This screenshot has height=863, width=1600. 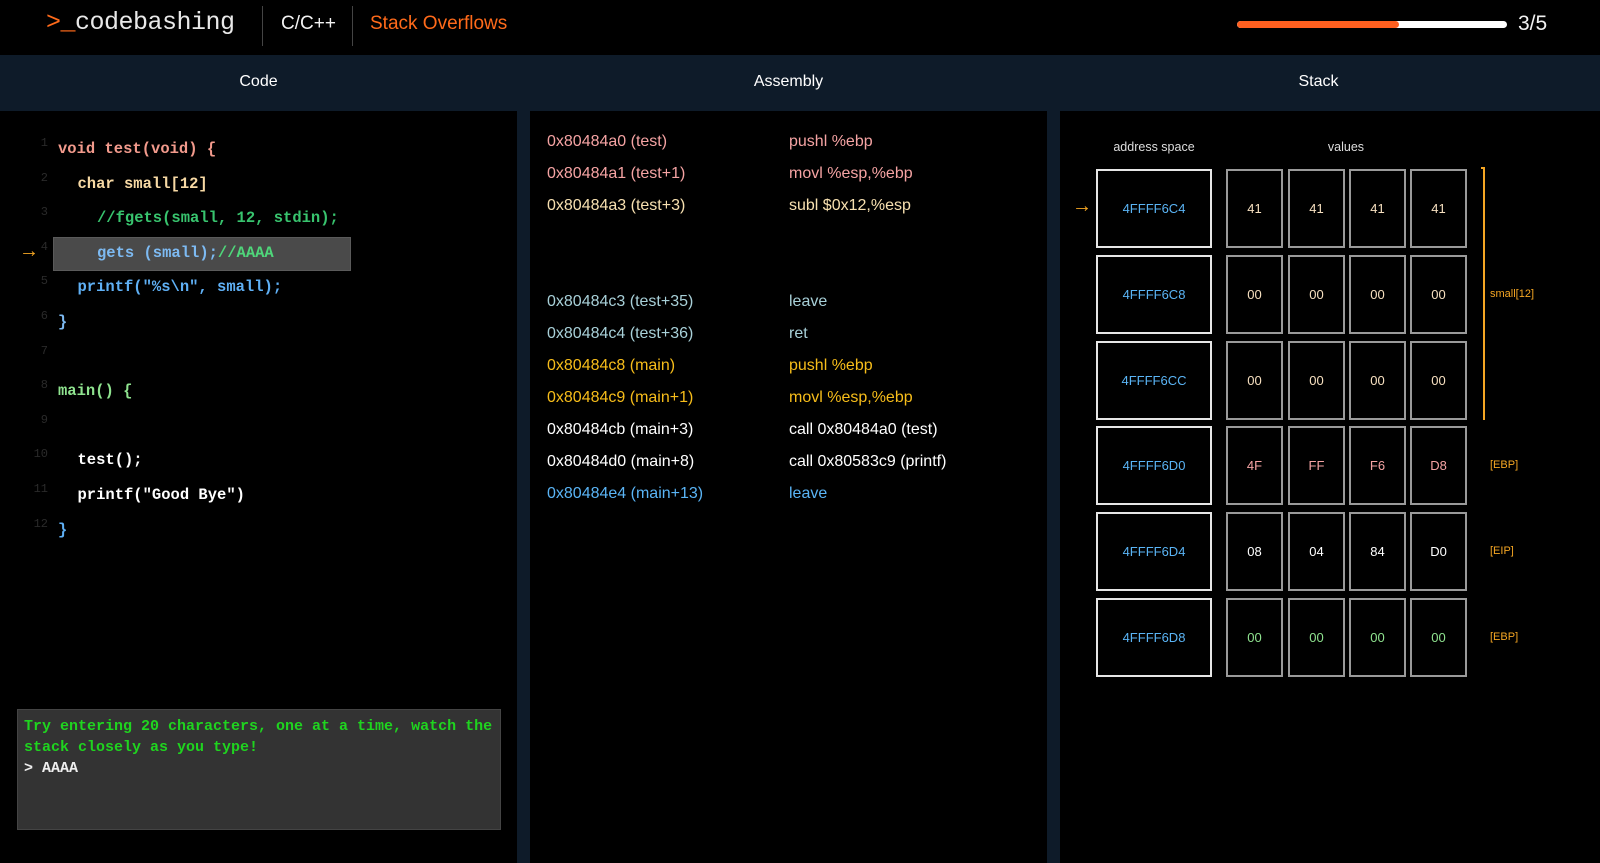 I want to click on terminal-input: > AAAA, so click(x=259, y=768).